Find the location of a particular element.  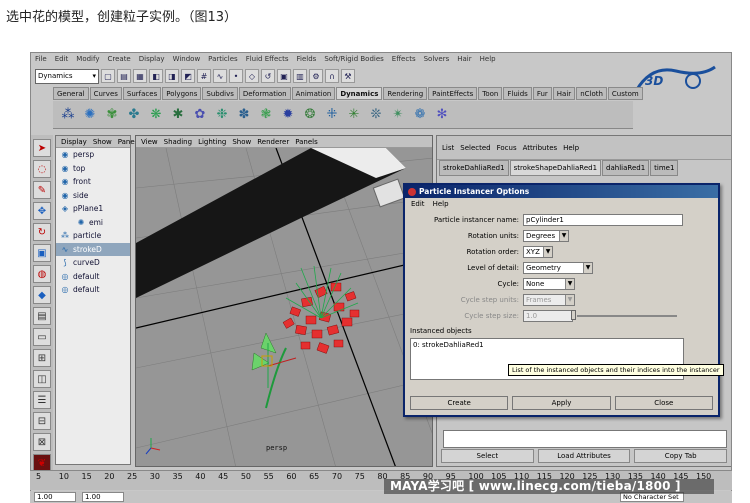

menu-fields: Fields is located at coordinates (307, 59).